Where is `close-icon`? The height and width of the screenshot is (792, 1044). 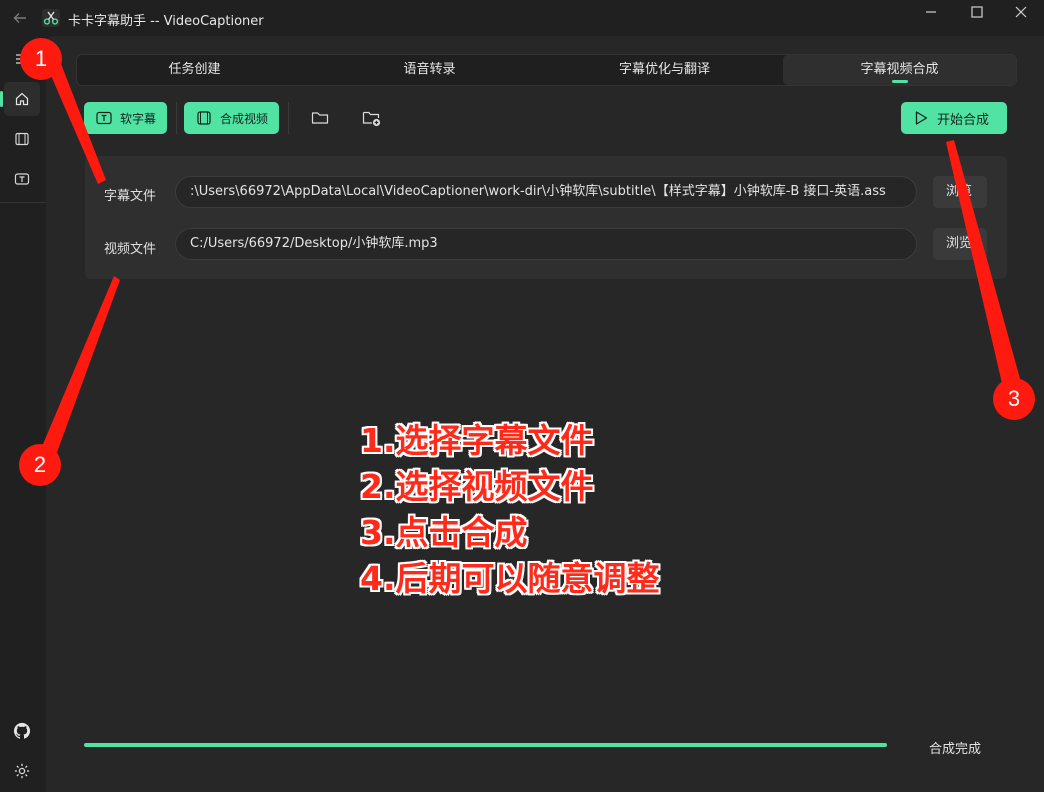 close-icon is located at coordinates (1021, 12).